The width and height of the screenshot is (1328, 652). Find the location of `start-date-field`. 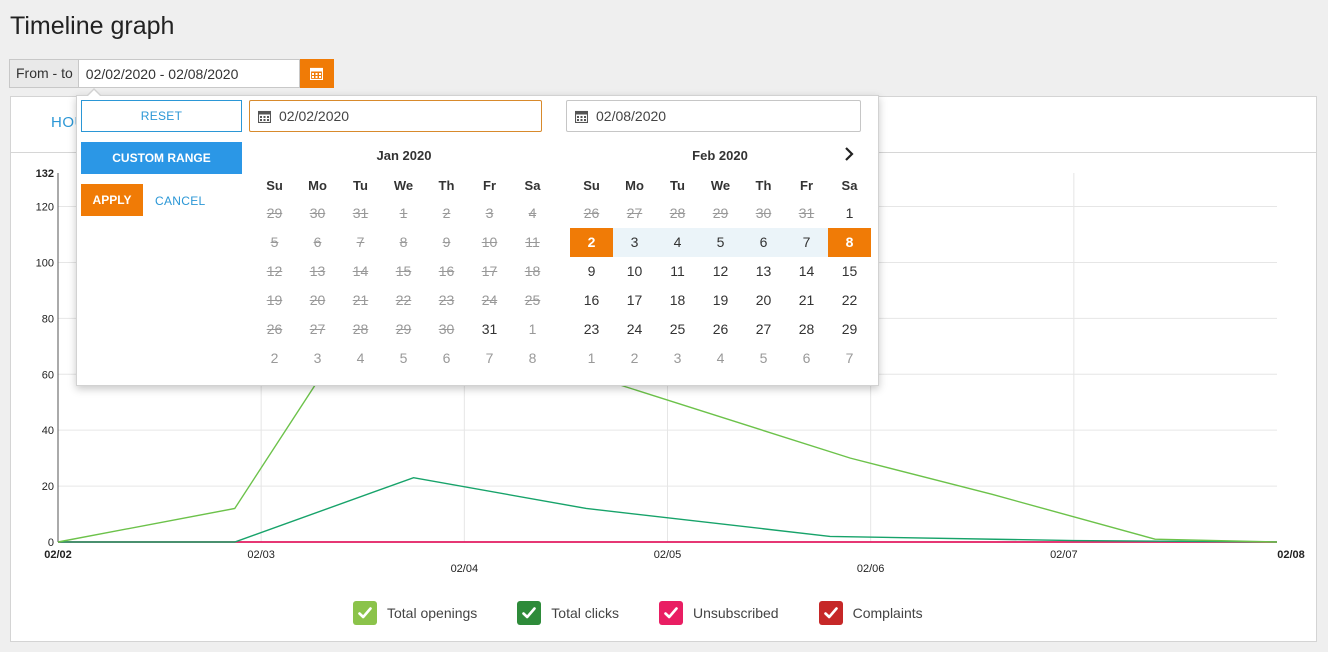

start-date-field is located at coordinates (395, 116).